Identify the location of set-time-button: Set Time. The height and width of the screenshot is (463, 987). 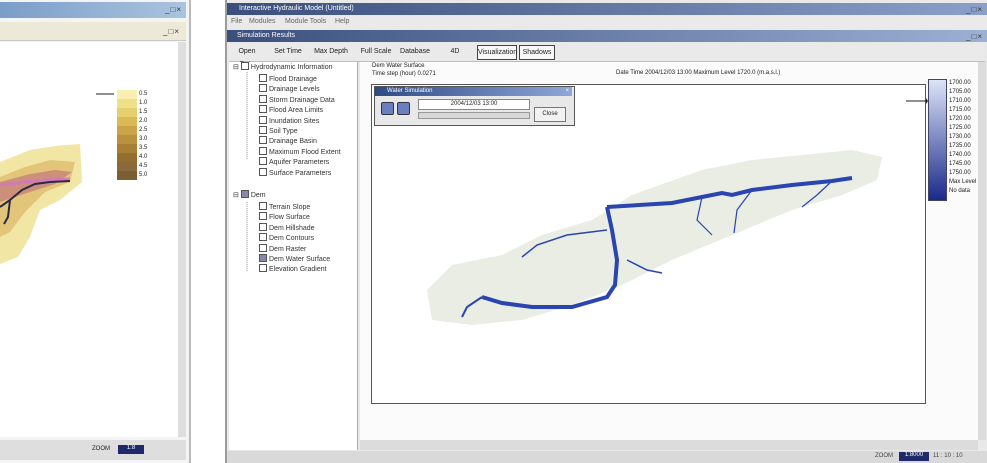
(288, 51).